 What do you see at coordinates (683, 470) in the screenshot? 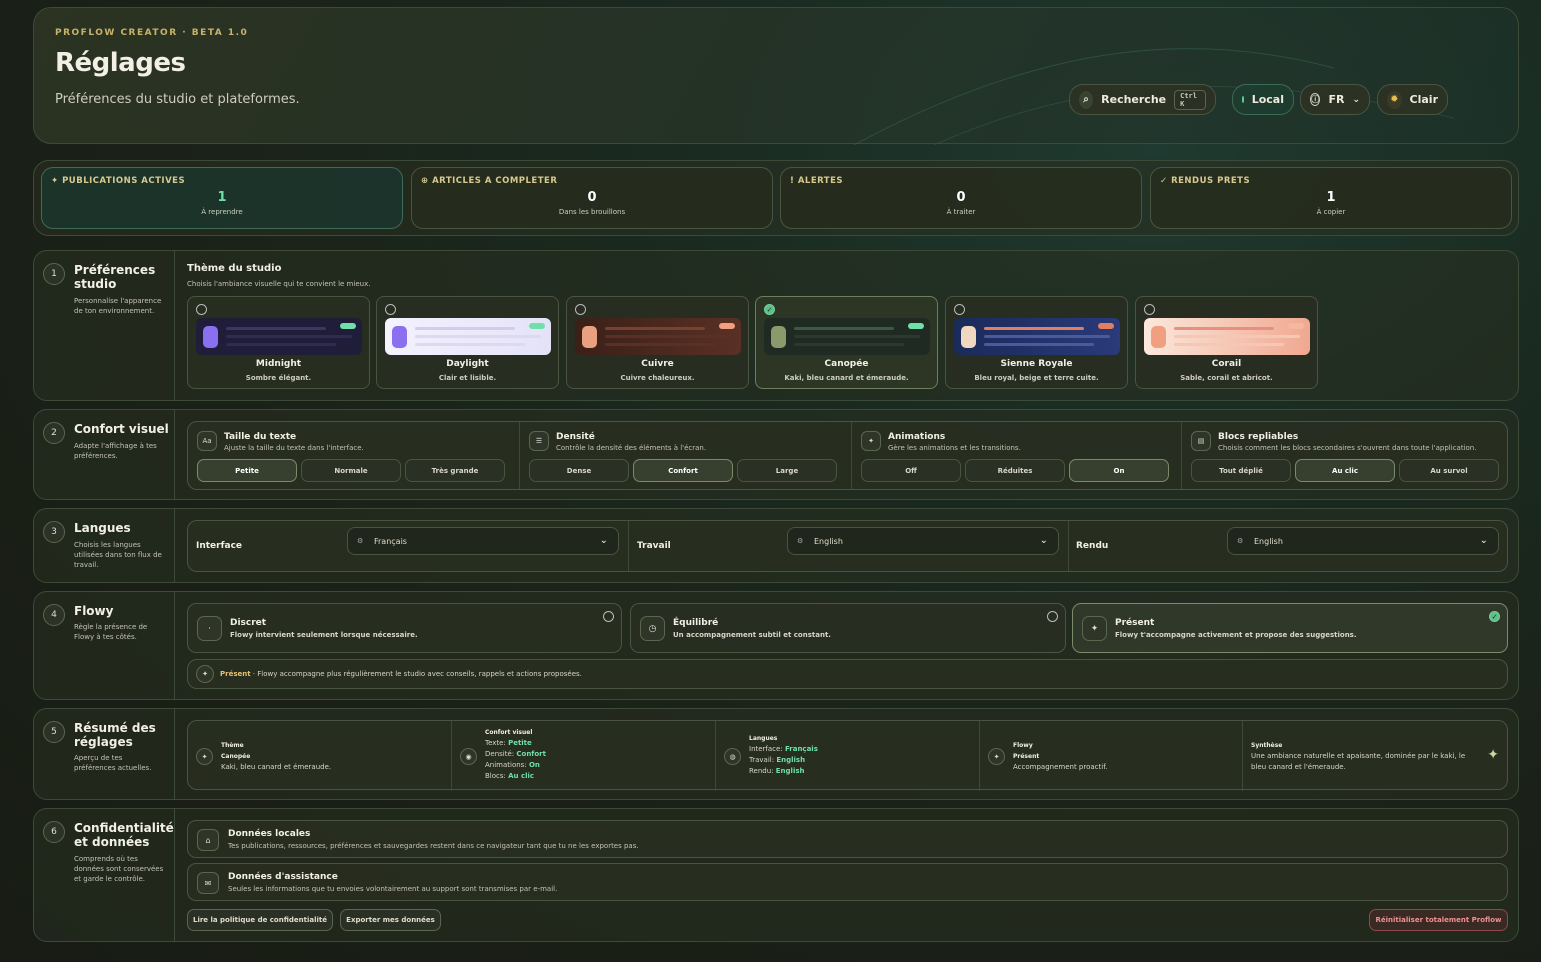
I see `density-confort: Confort` at bounding box center [683, 470].